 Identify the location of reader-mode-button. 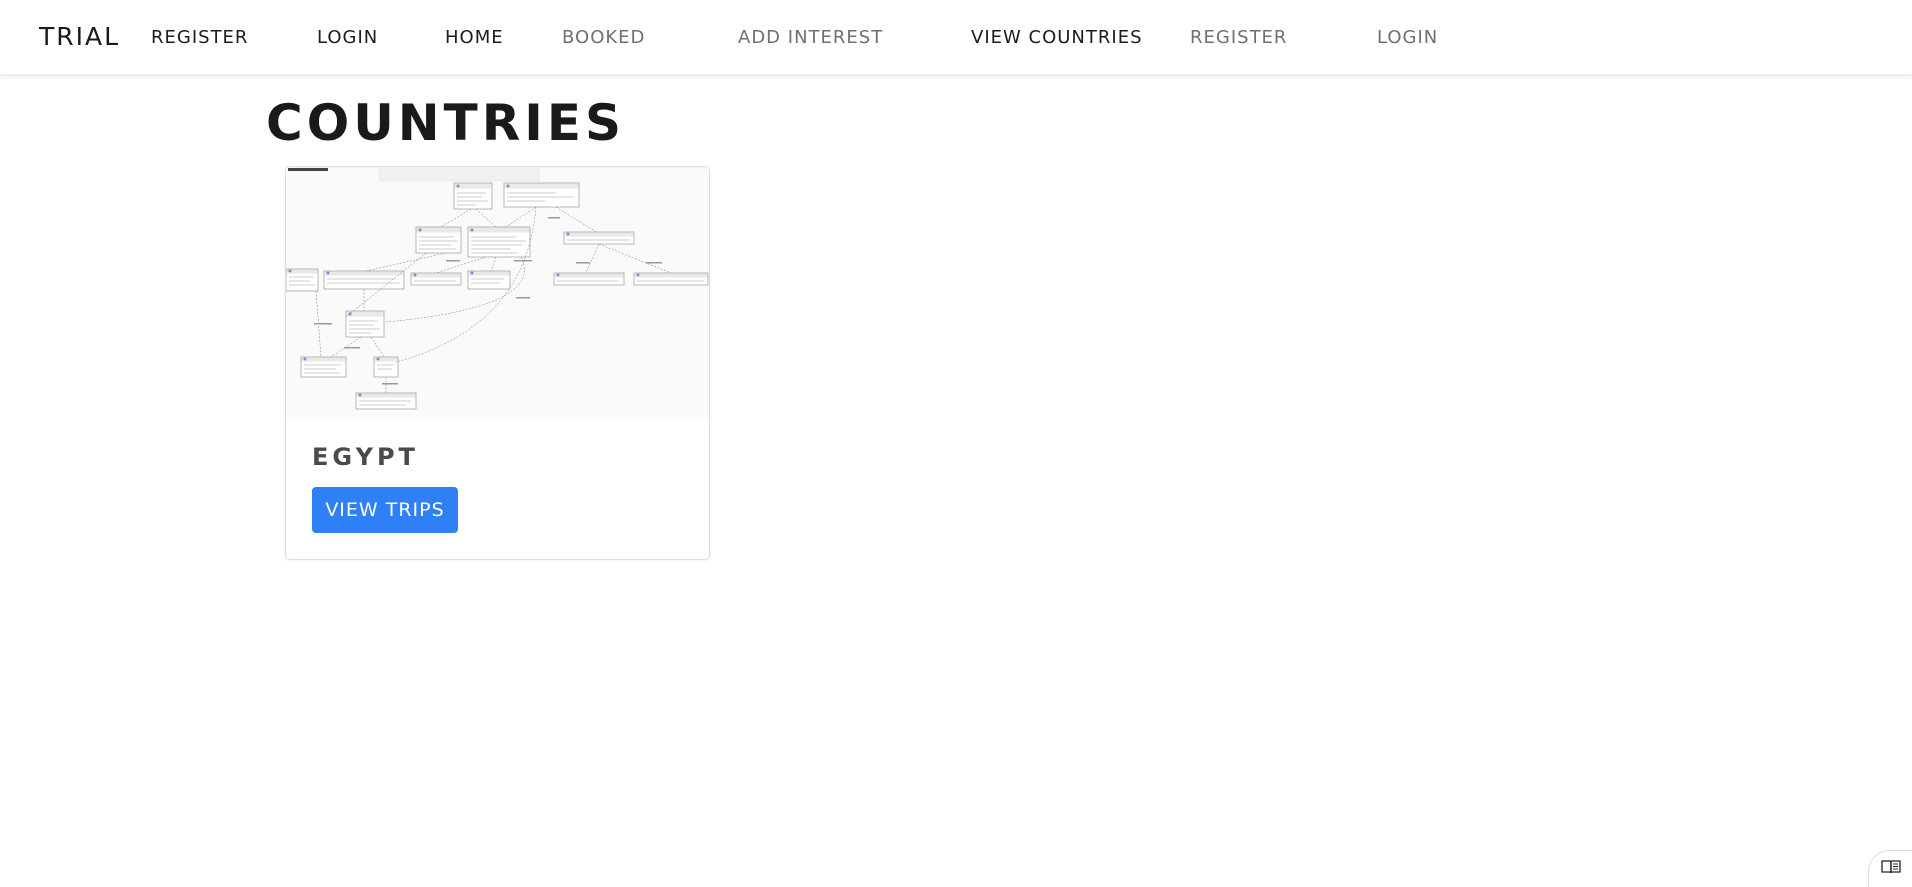
(1890, 868).